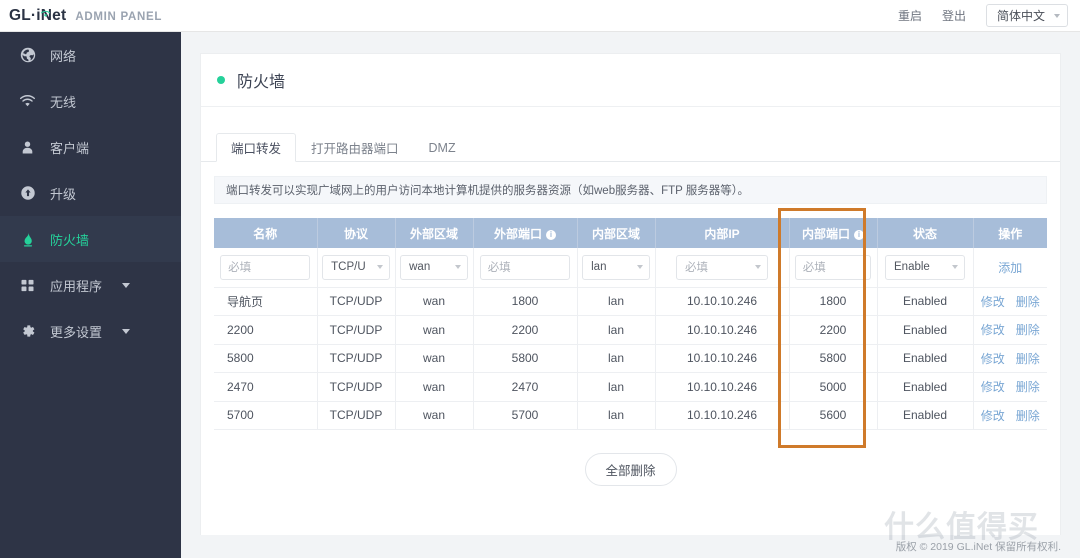  Describe the element at coordinates (355, 147) in the screenshot. I see `tab-2: 打开路由器端口` at that location.